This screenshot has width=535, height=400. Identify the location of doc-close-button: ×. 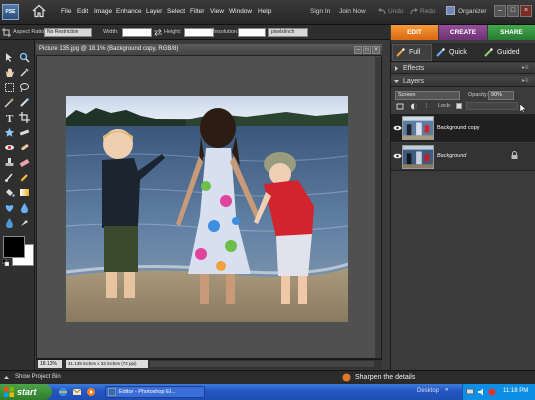
(376, 50).